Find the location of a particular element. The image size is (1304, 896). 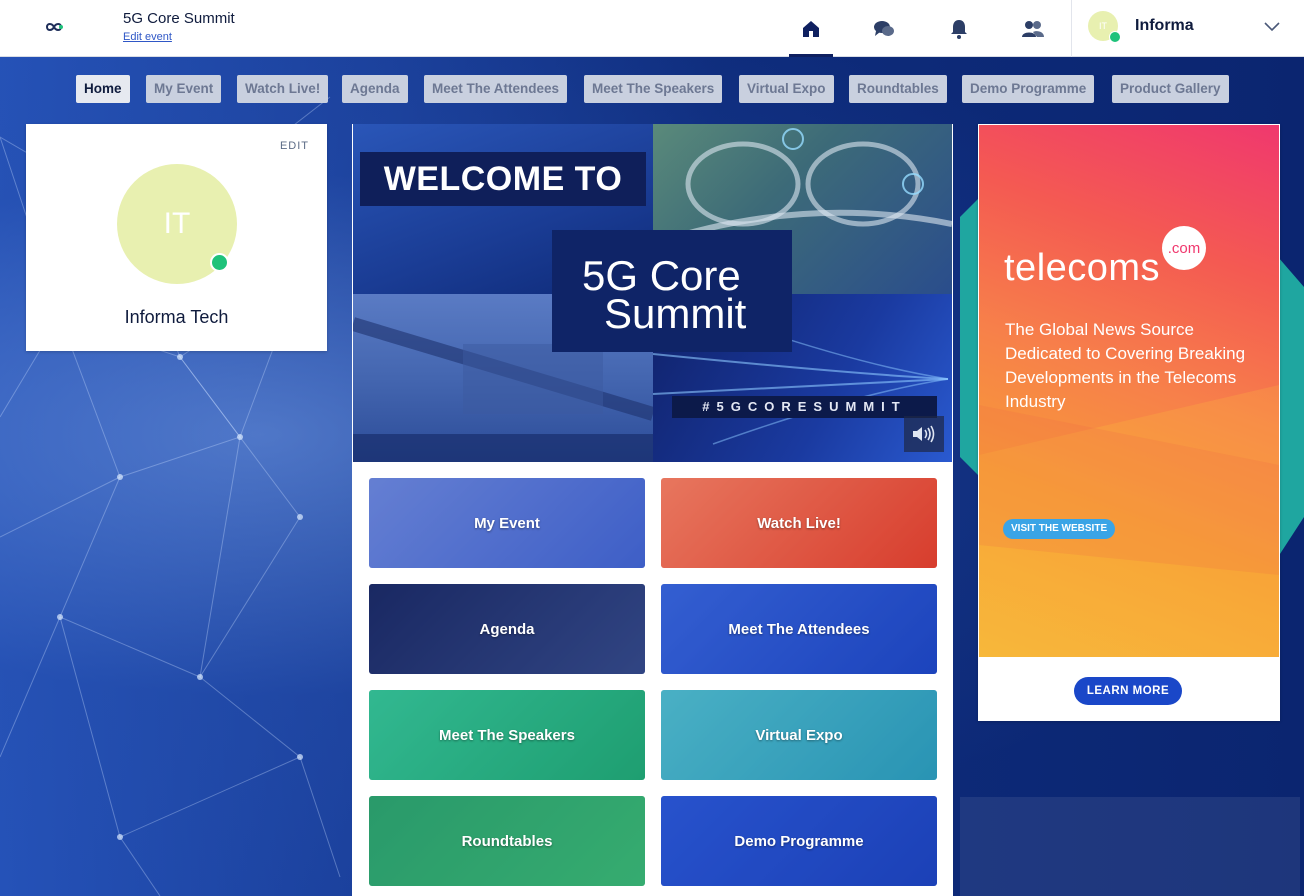

profile-card: EDIT IT Informa Tech is located at coordinates (176, 237).